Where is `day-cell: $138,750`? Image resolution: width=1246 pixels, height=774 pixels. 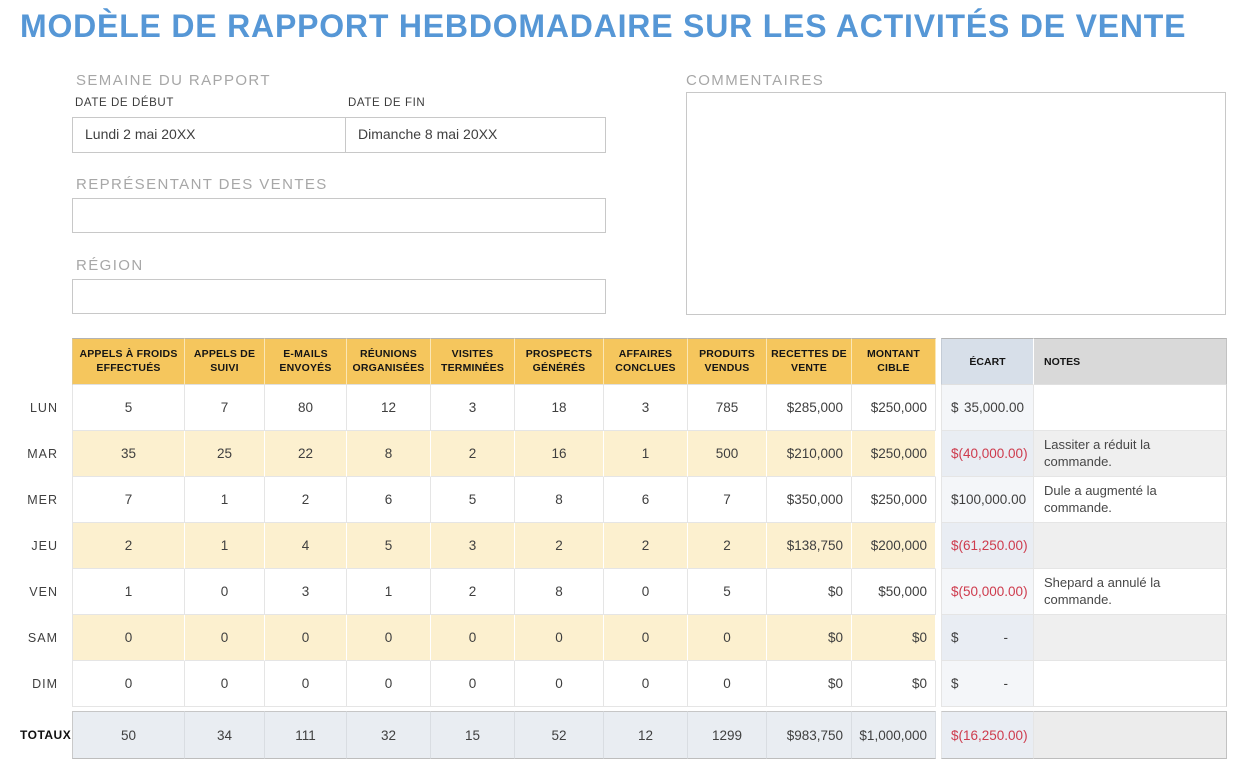 day-cell: $138,750 is located at coordinates (809, 546).